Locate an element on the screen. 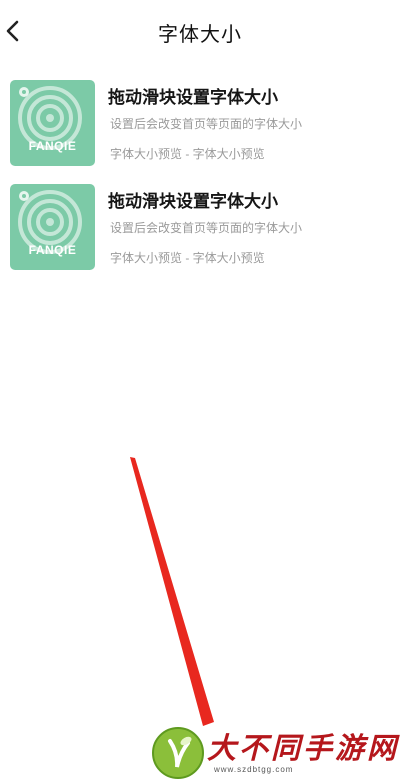 The height and width of the screenshot is (781, 400). watermark-logo-icon is located at coordinates (178, 753).